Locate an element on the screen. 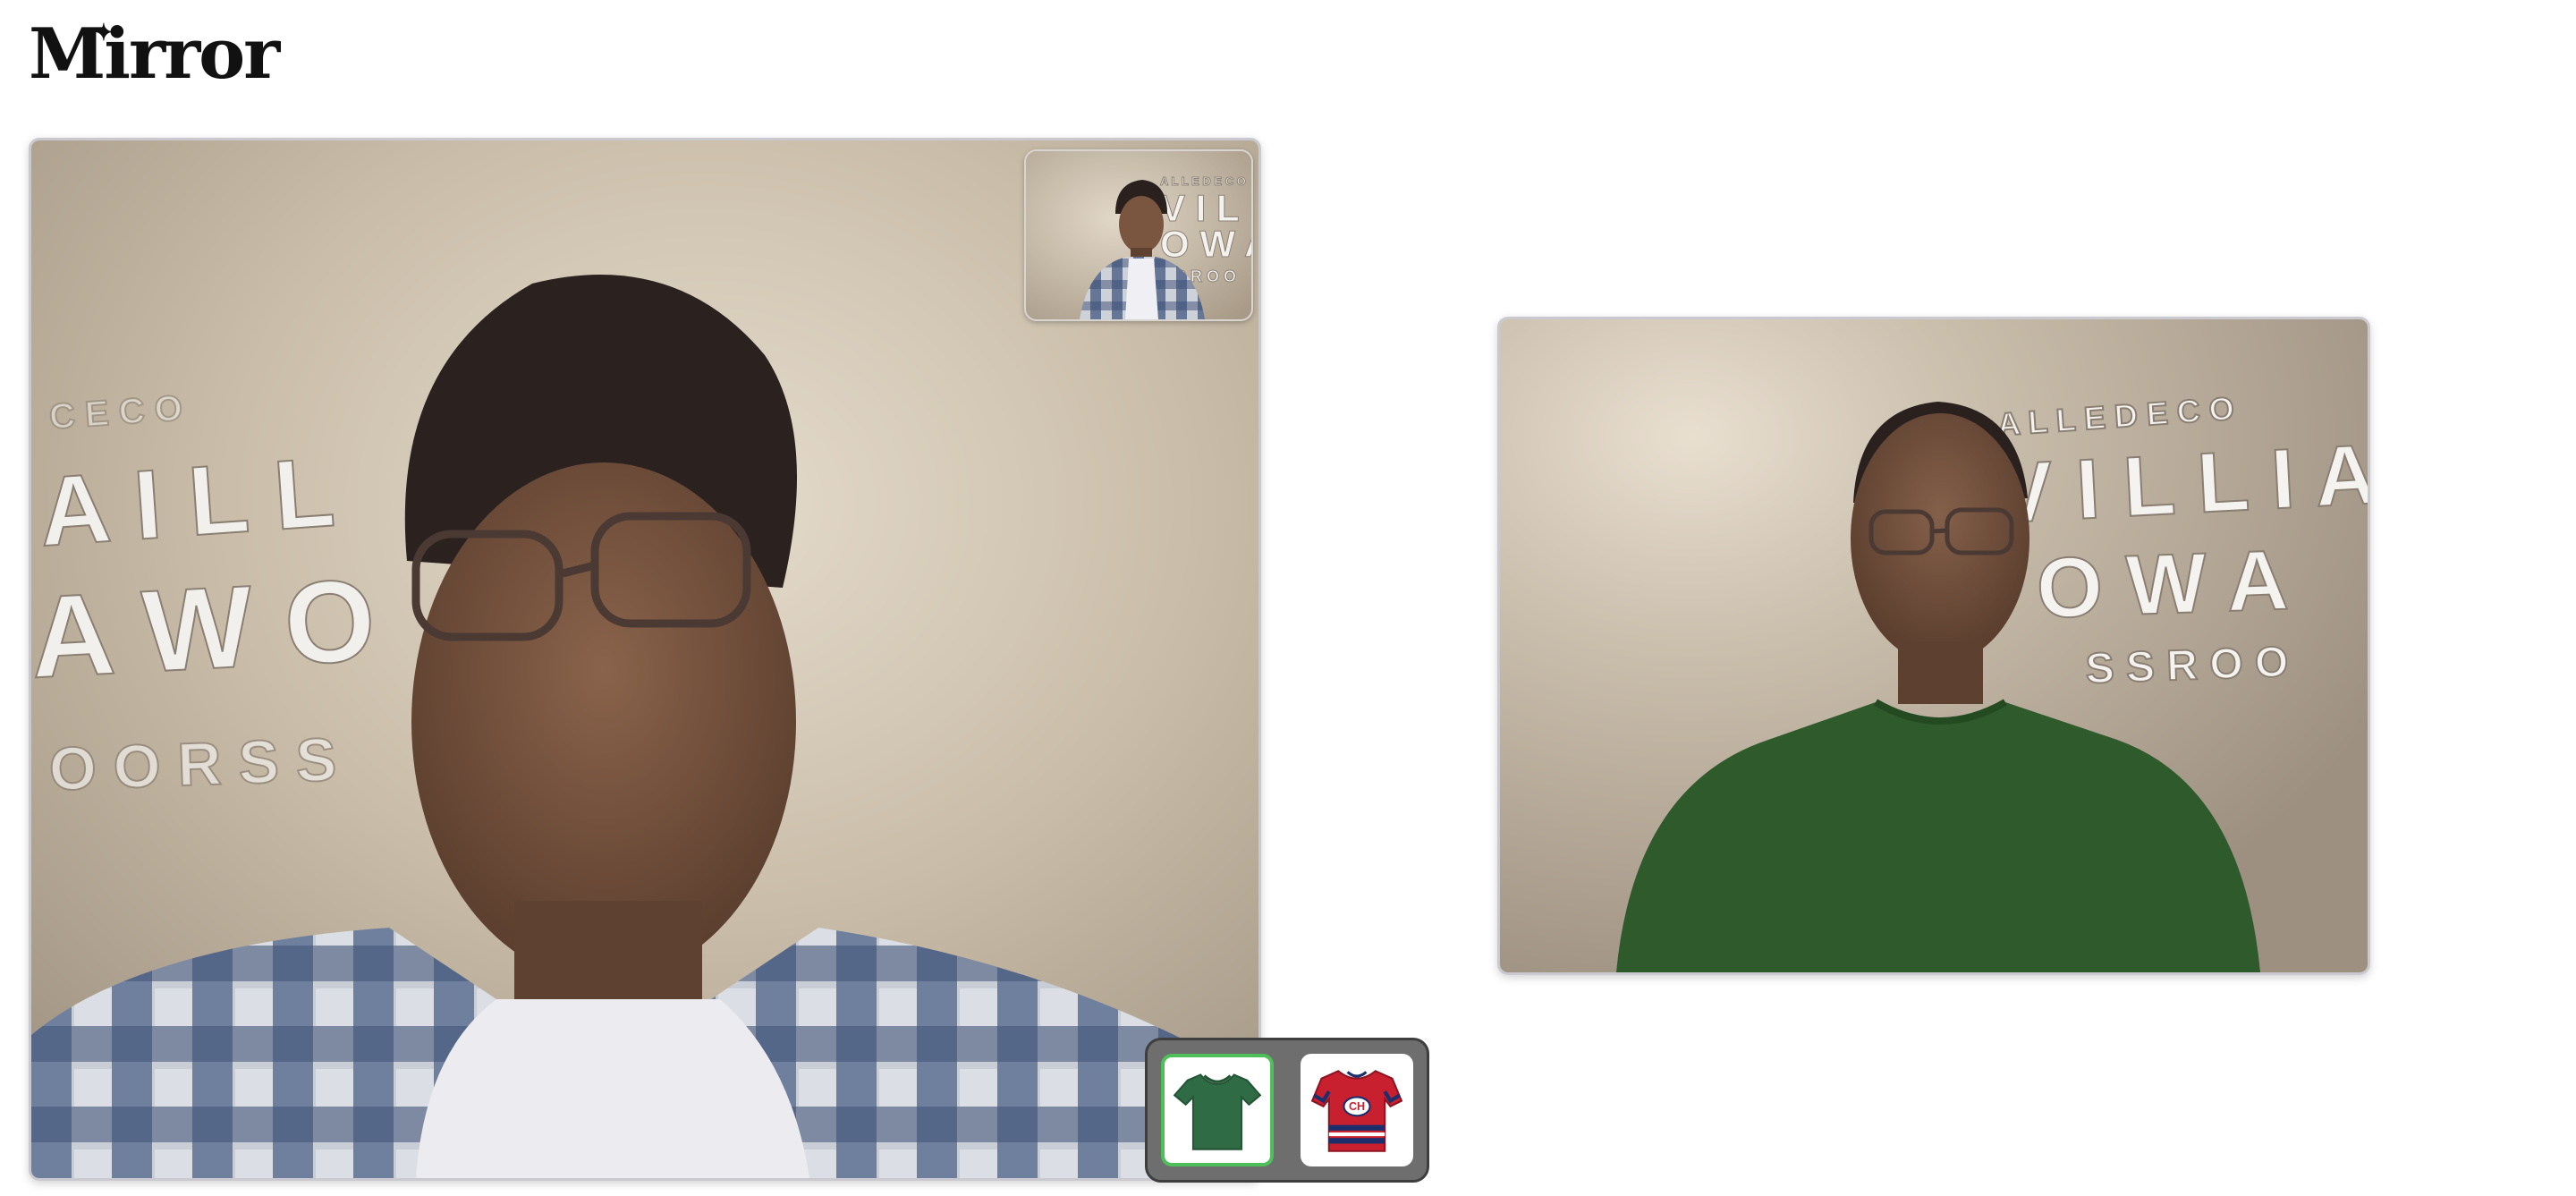  outfit-option-hockey-jersey: CH is located at coordinates (1357, 1110).